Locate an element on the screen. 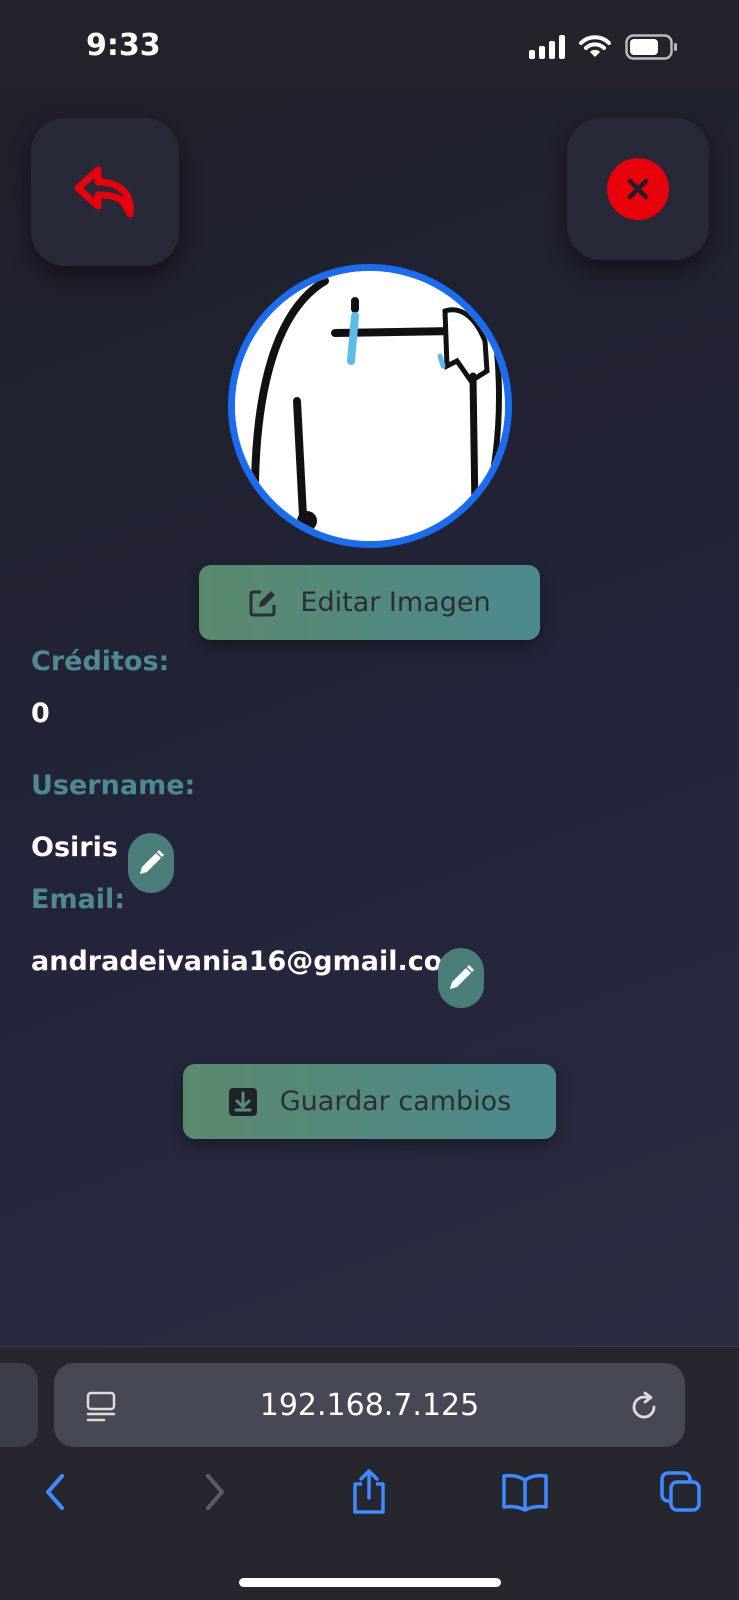 The width and height of the screenshot is (739, 1600). edit-image-label: Editar Imagen is located at coordinates (395, 602).